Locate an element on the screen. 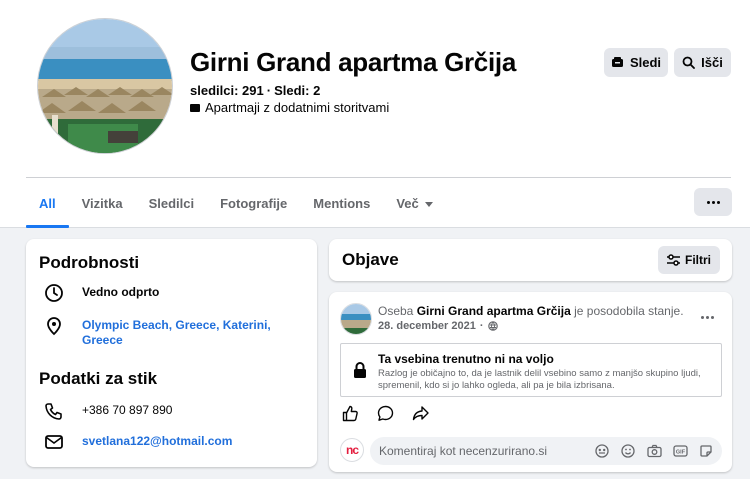  search-icon is located at coordinates (689, 62).